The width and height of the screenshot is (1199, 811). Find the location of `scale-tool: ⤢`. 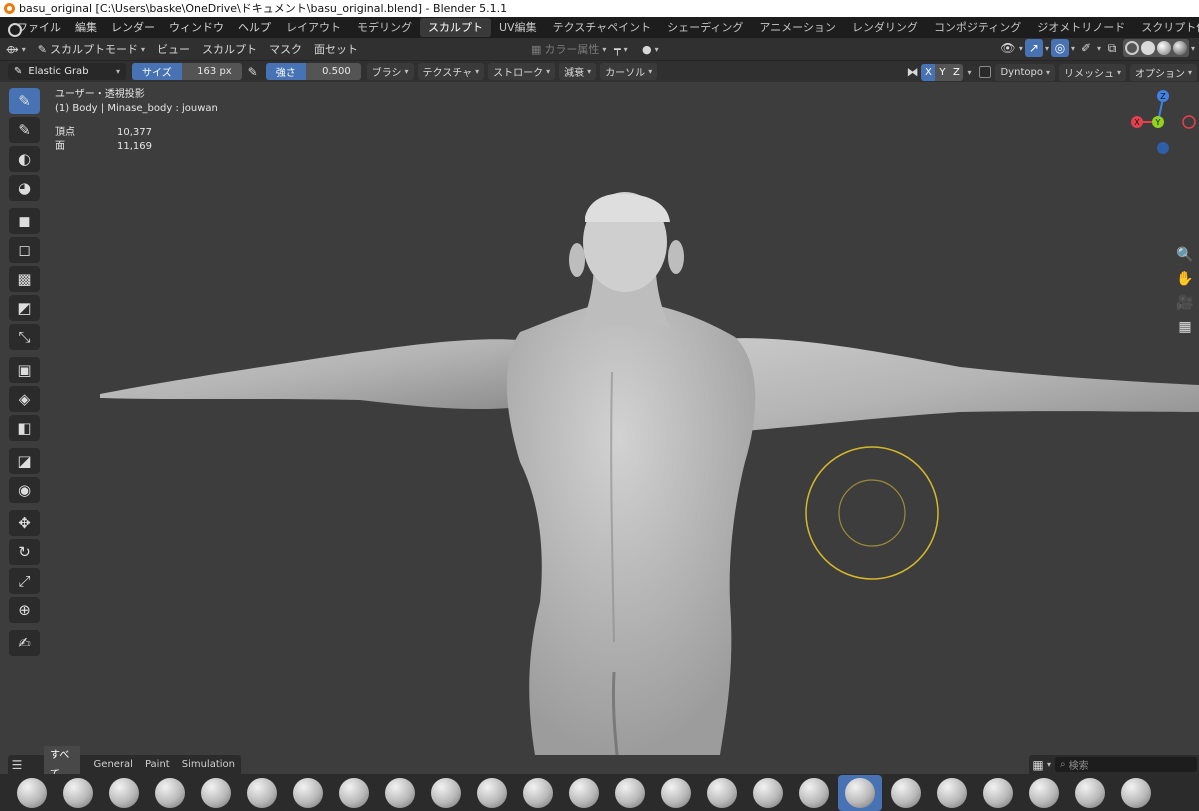

scale-tool: ⤢ is located at coordinates (24, 581).